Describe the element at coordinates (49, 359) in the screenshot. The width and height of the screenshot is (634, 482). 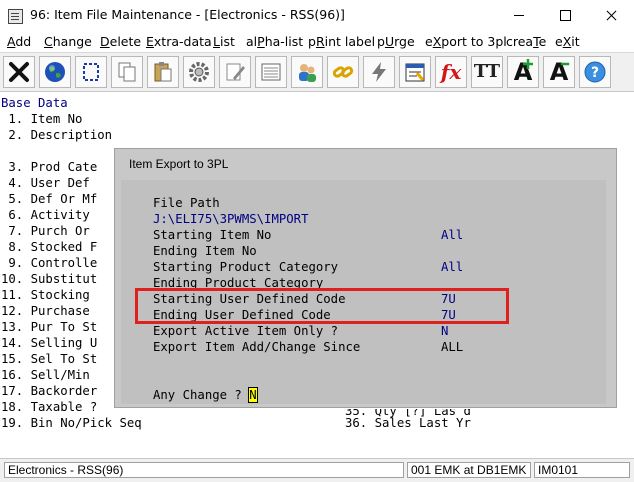
I see `field-line: 15. Sel To St` at that location.